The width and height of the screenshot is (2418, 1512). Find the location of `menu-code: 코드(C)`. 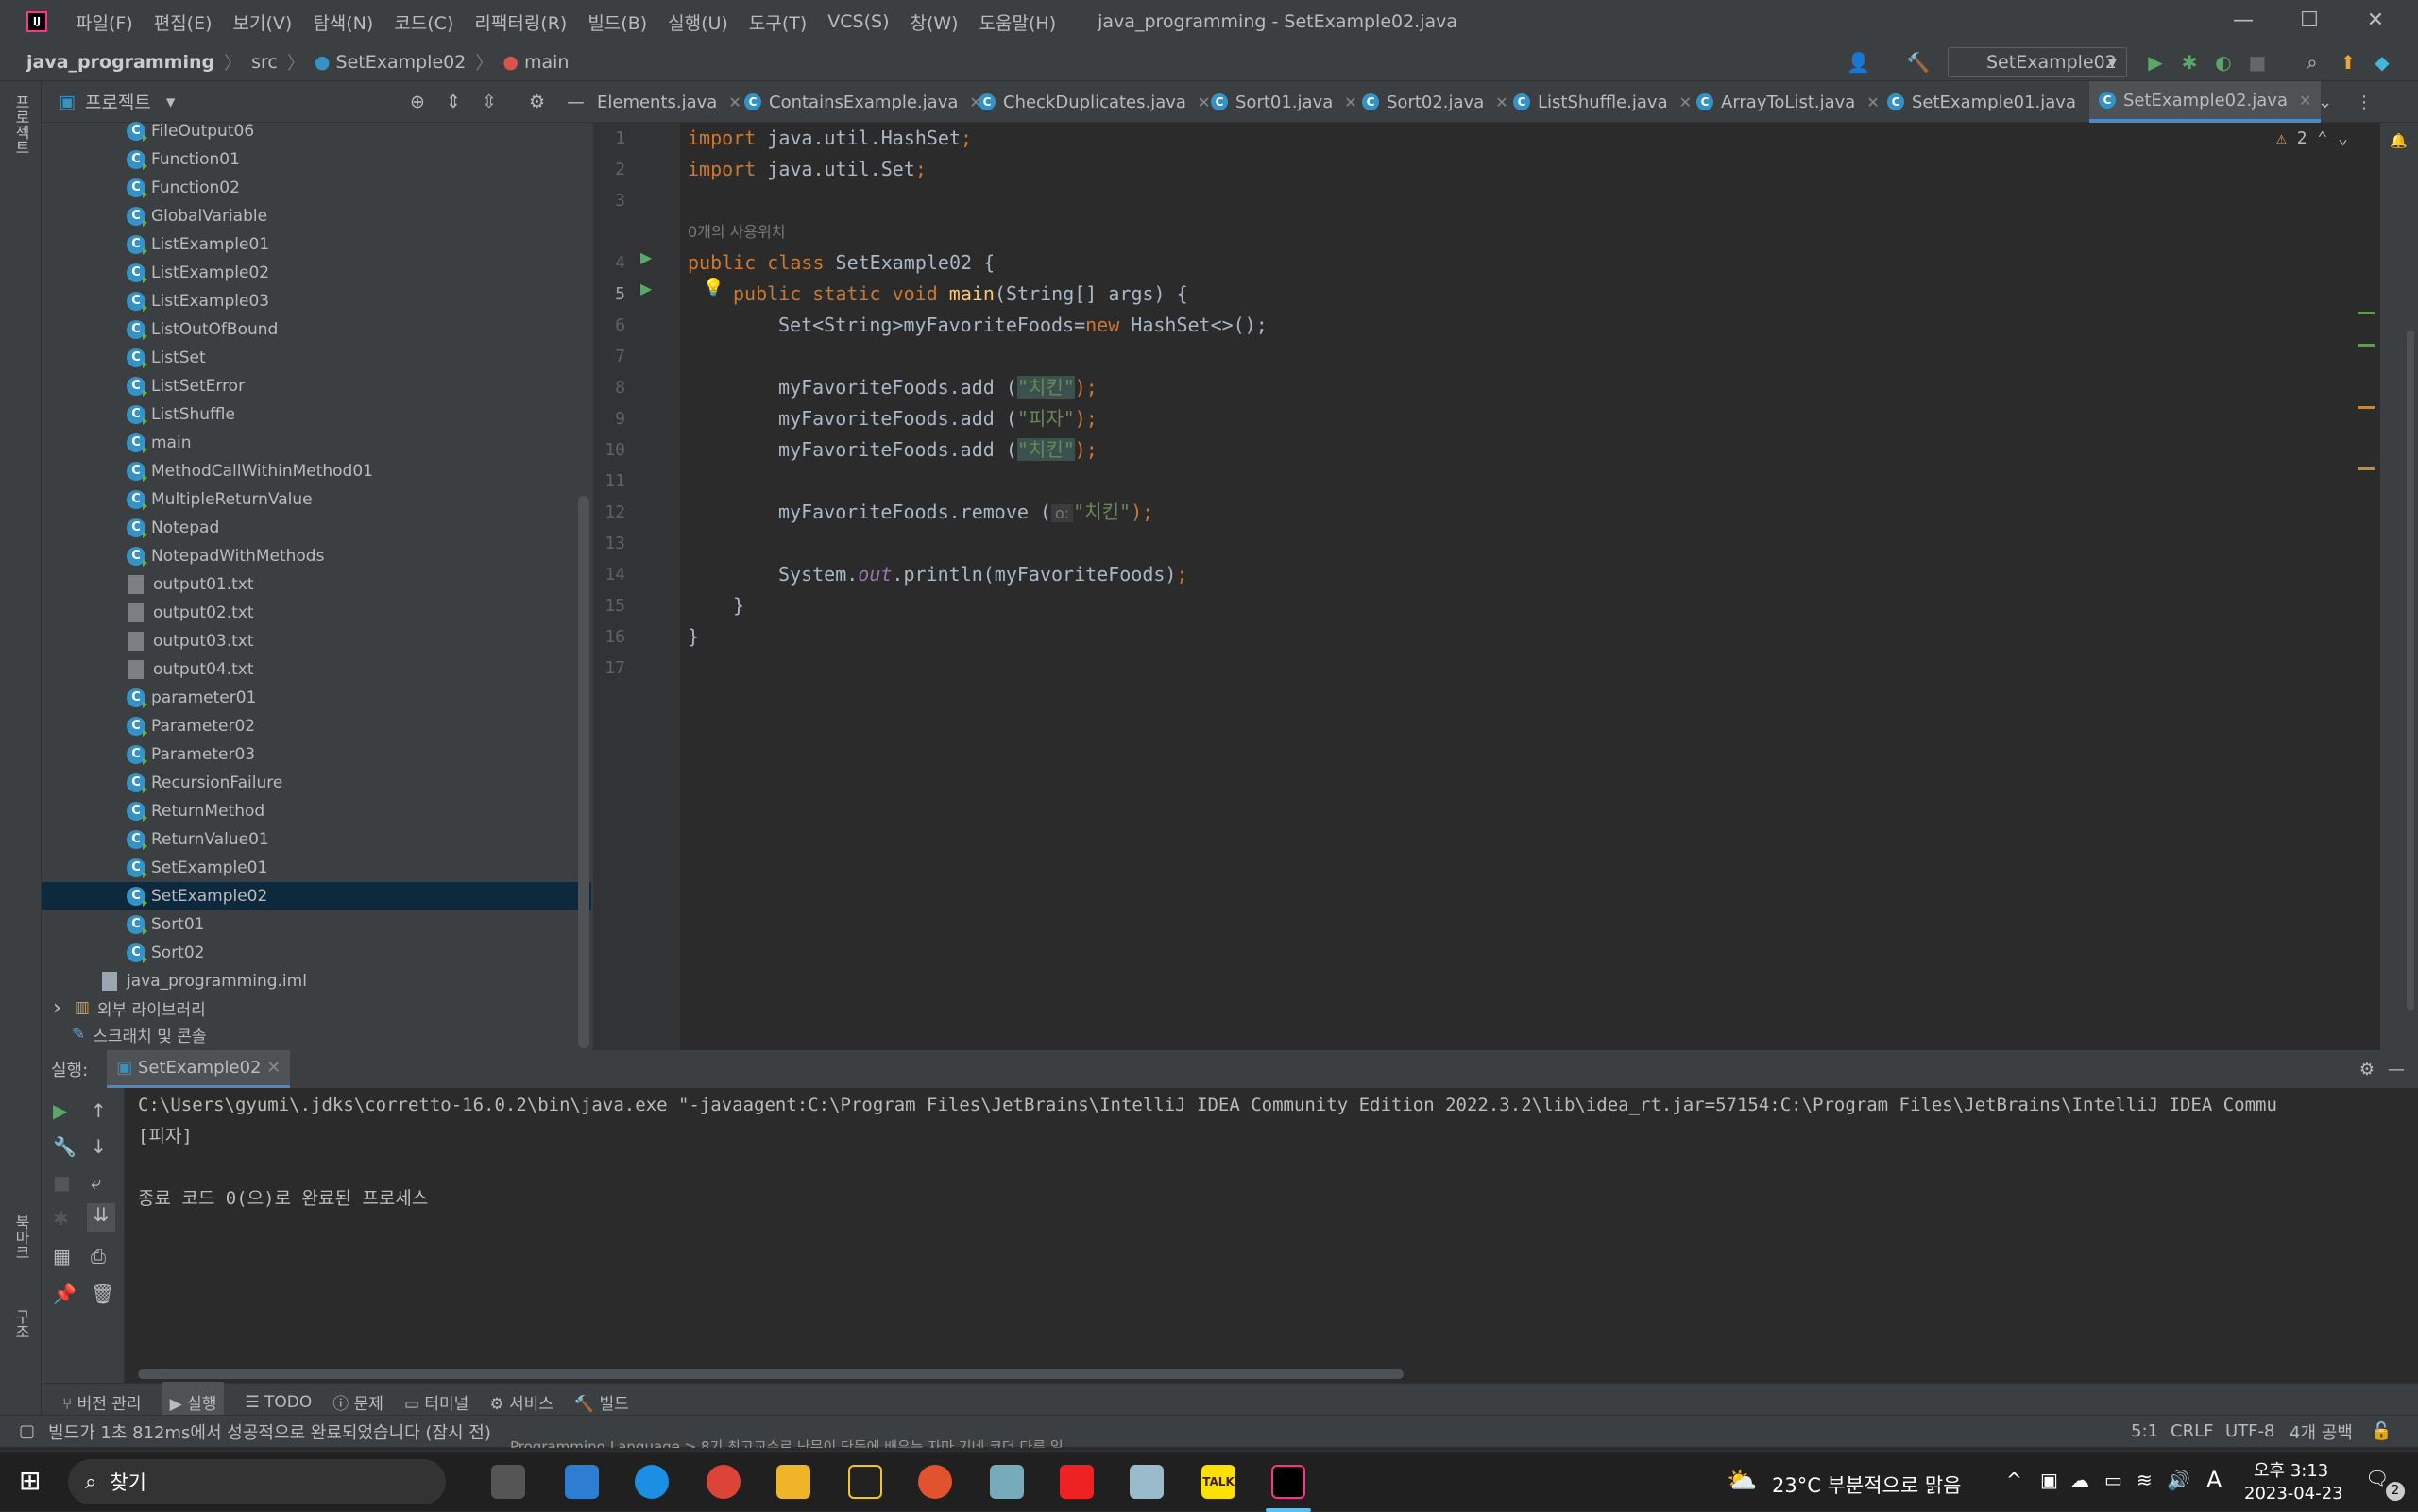

menu-code: 코드(C) is located at coordinates (423, 22).